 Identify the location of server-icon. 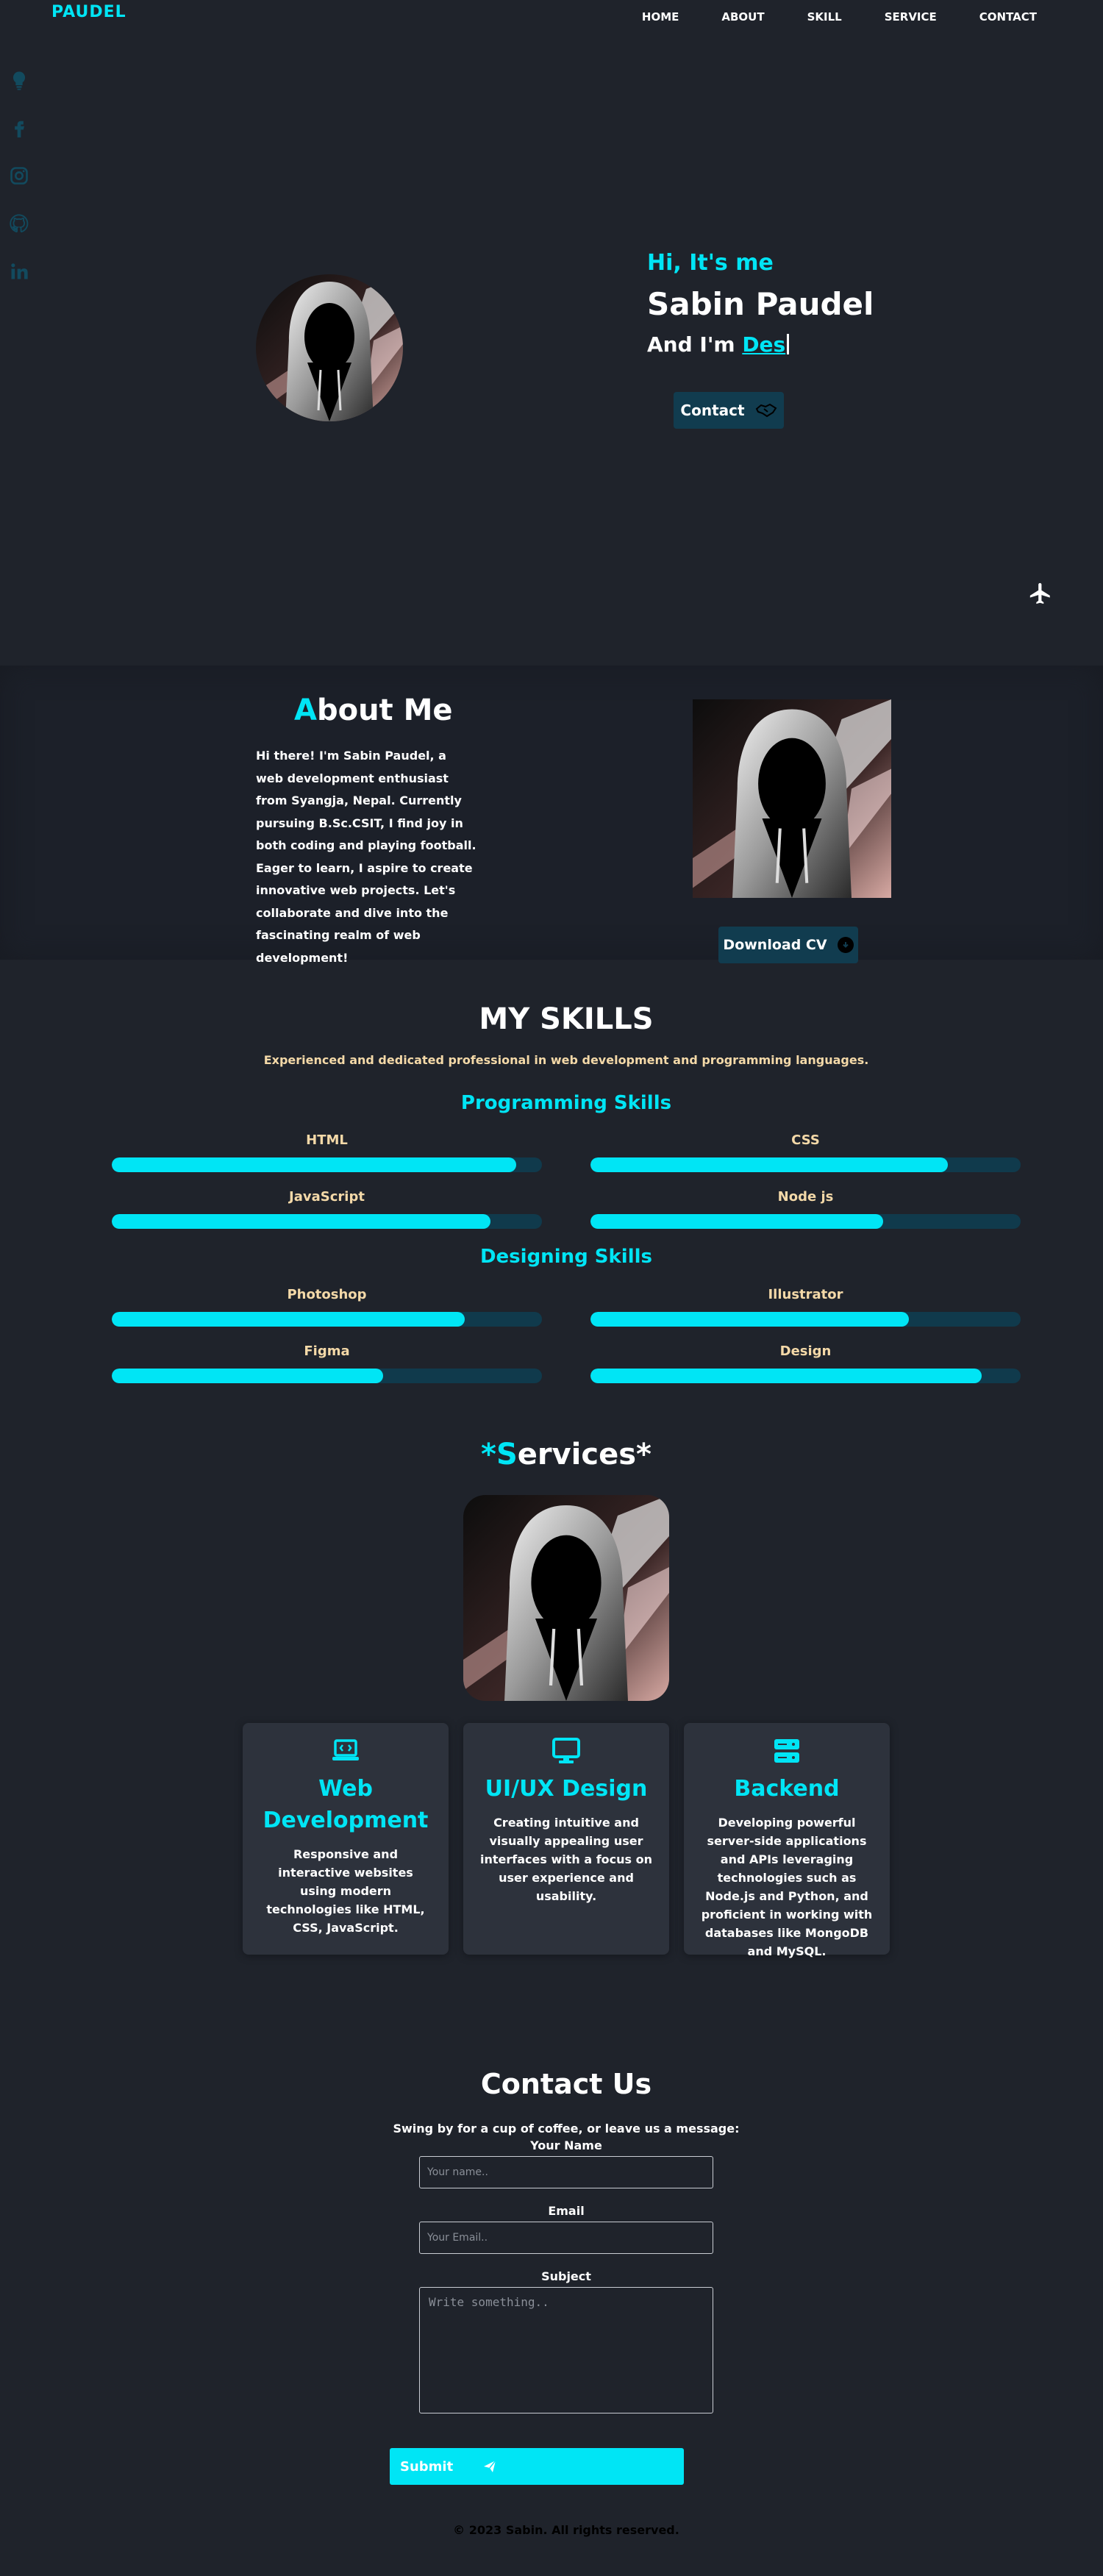
(786, 1751).